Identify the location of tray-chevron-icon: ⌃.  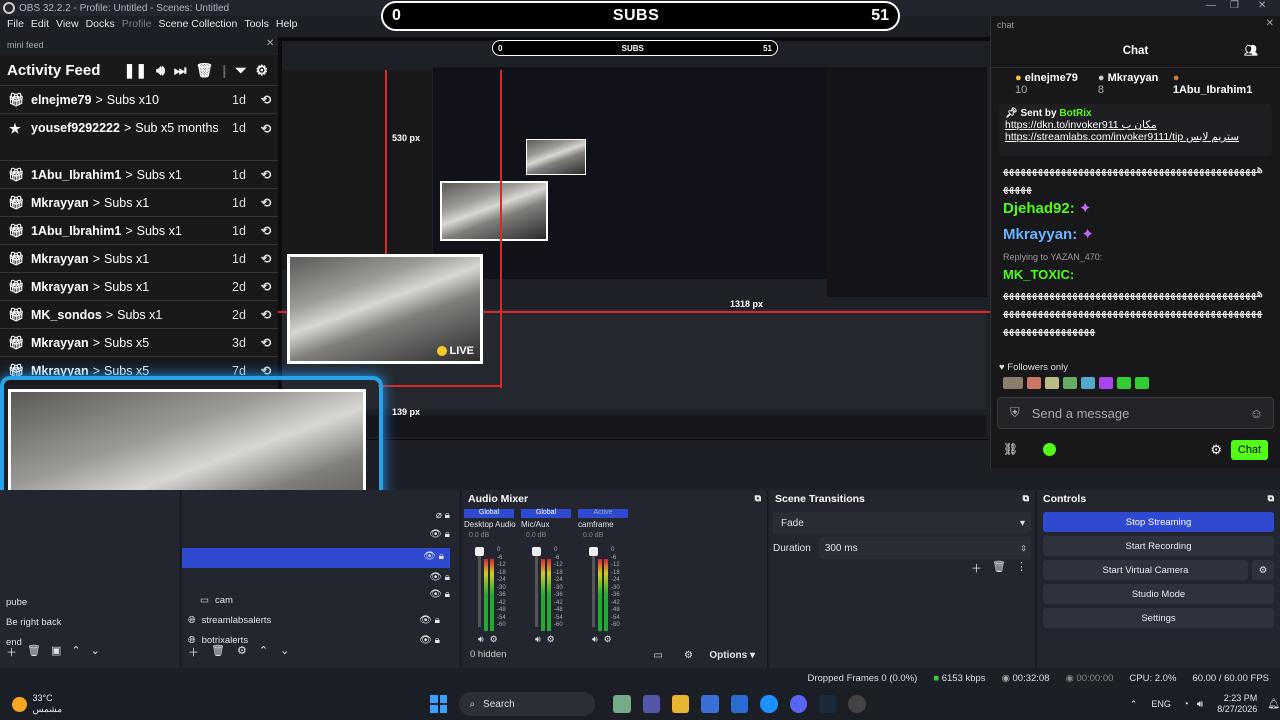
(1134, 704).